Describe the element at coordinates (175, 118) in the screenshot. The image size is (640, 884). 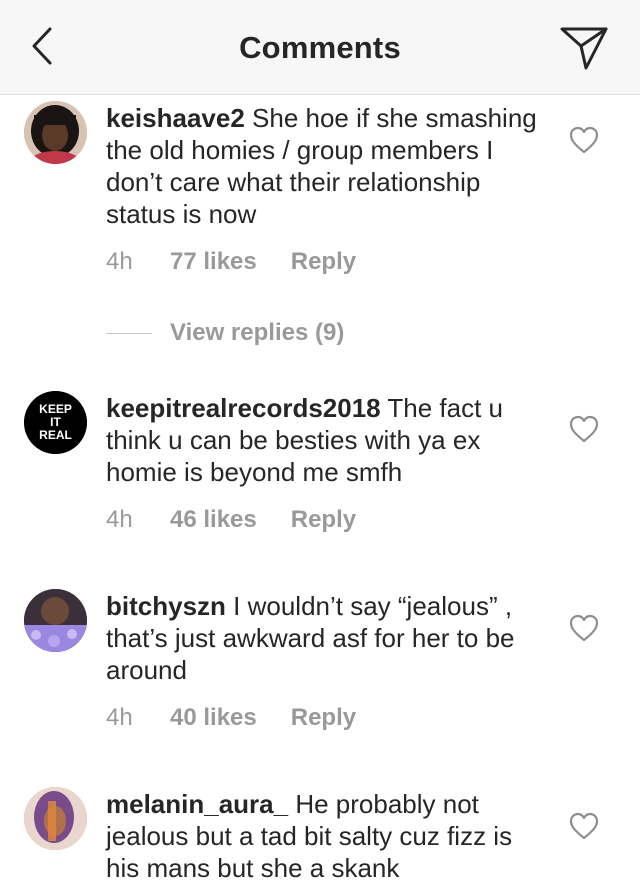
I see `comment-username: keishaave2` at that location.